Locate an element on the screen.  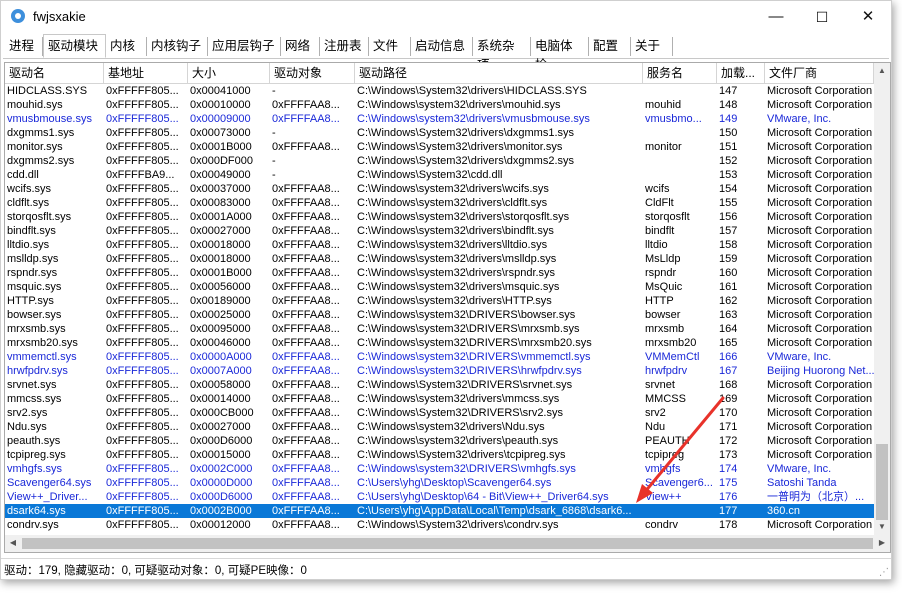
tab-1: 进程 is located at coordinates (24, 46).